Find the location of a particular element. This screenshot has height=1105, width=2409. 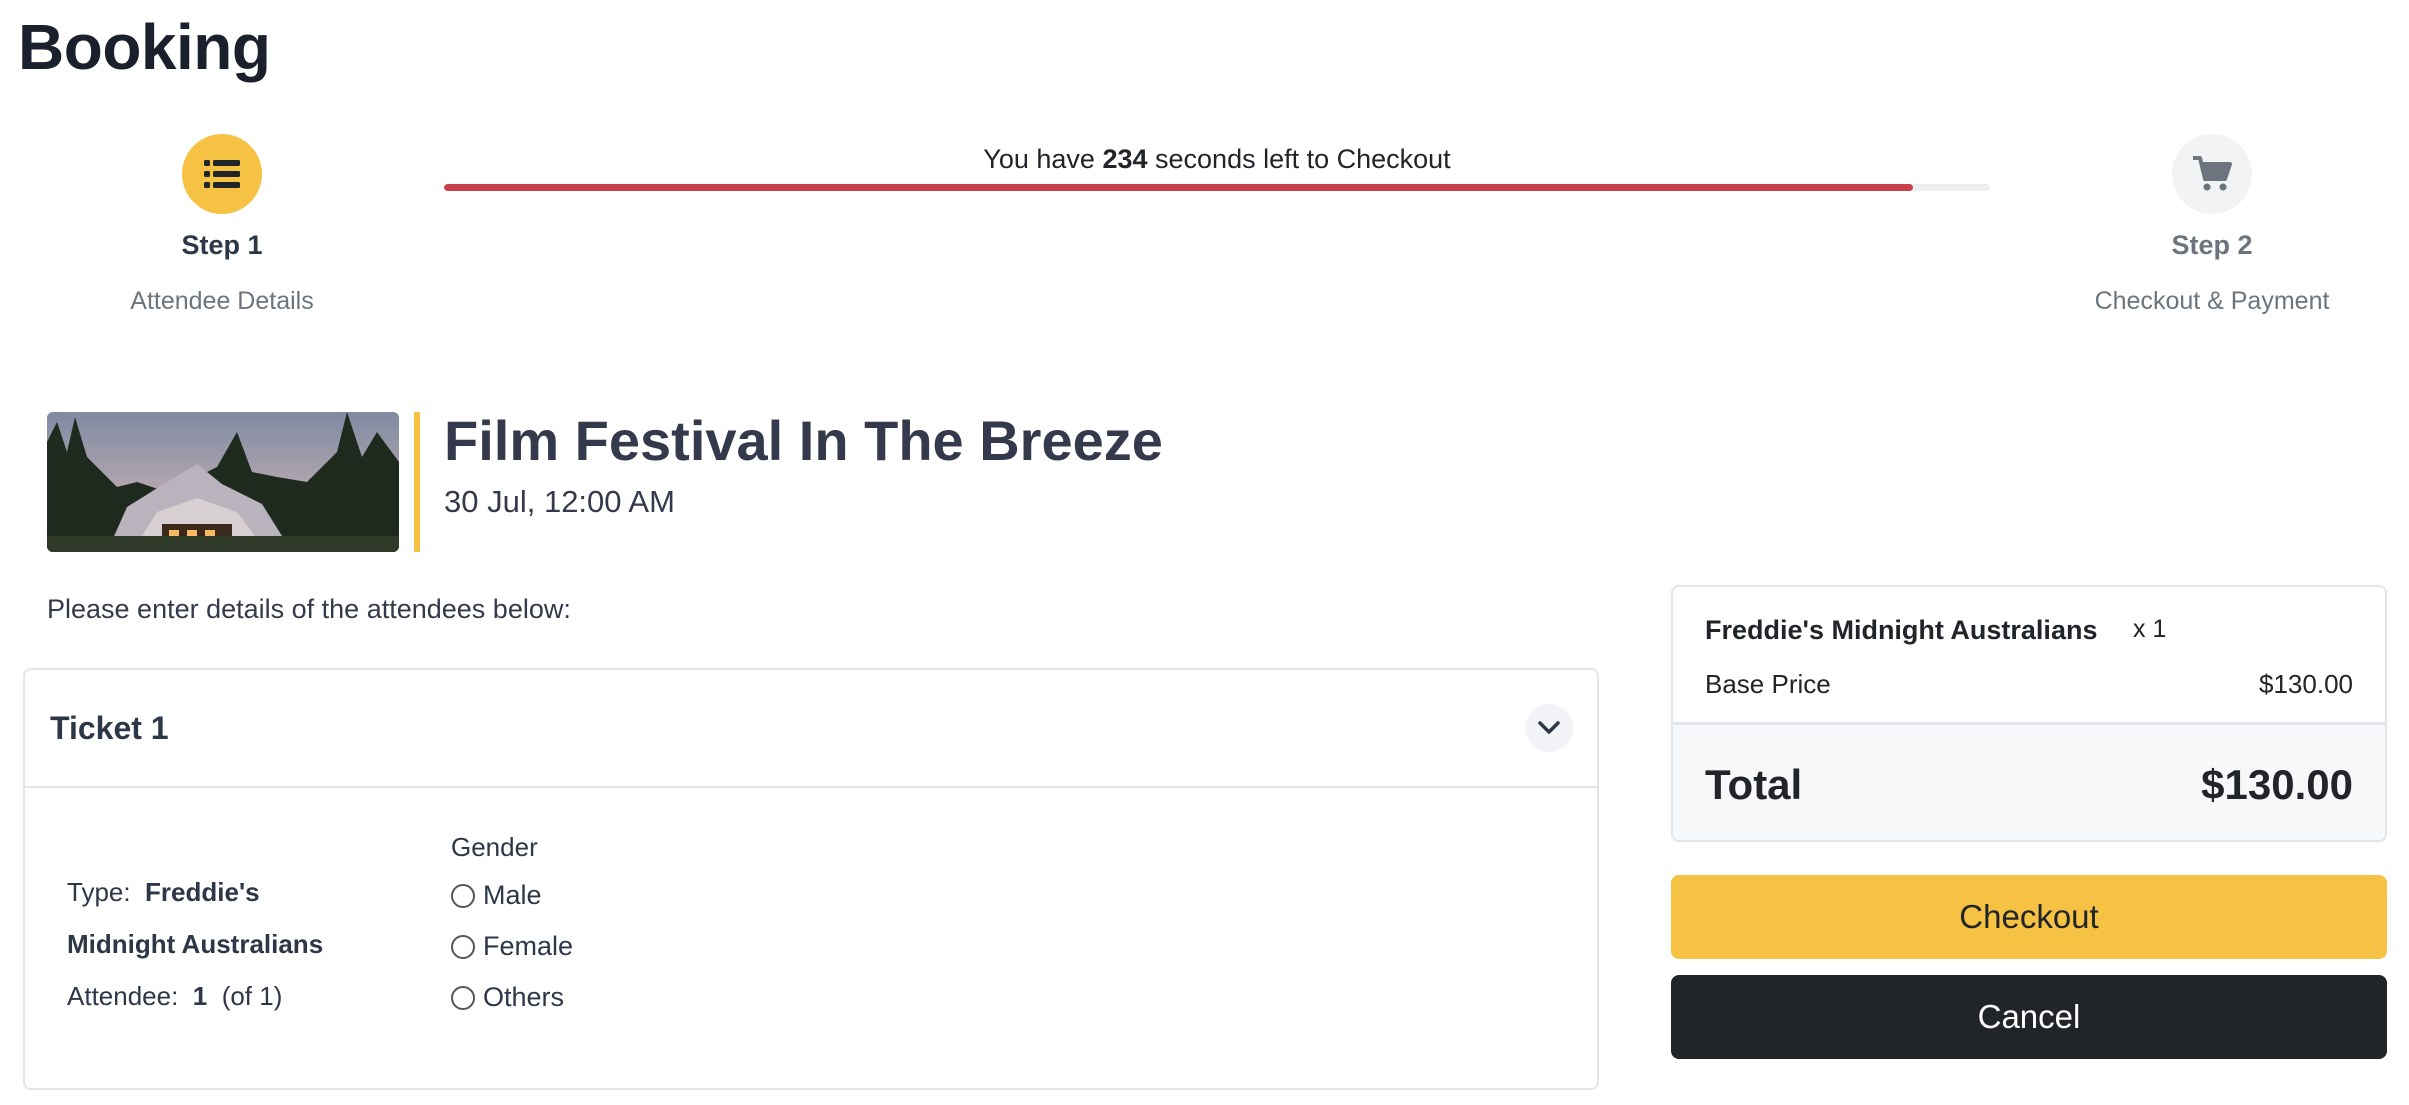

chevron-down-icon is located at coordinates (1549, 727).